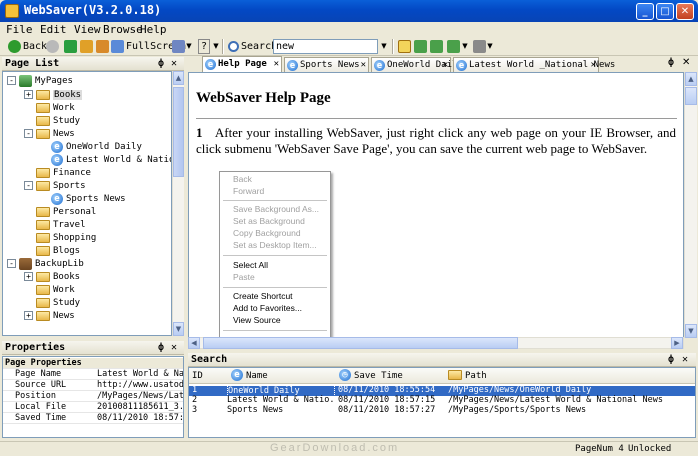 The width and height of the screenshot is (698, 456). I want to click on tree-node-shopping: Shopping, so click(66, 237).